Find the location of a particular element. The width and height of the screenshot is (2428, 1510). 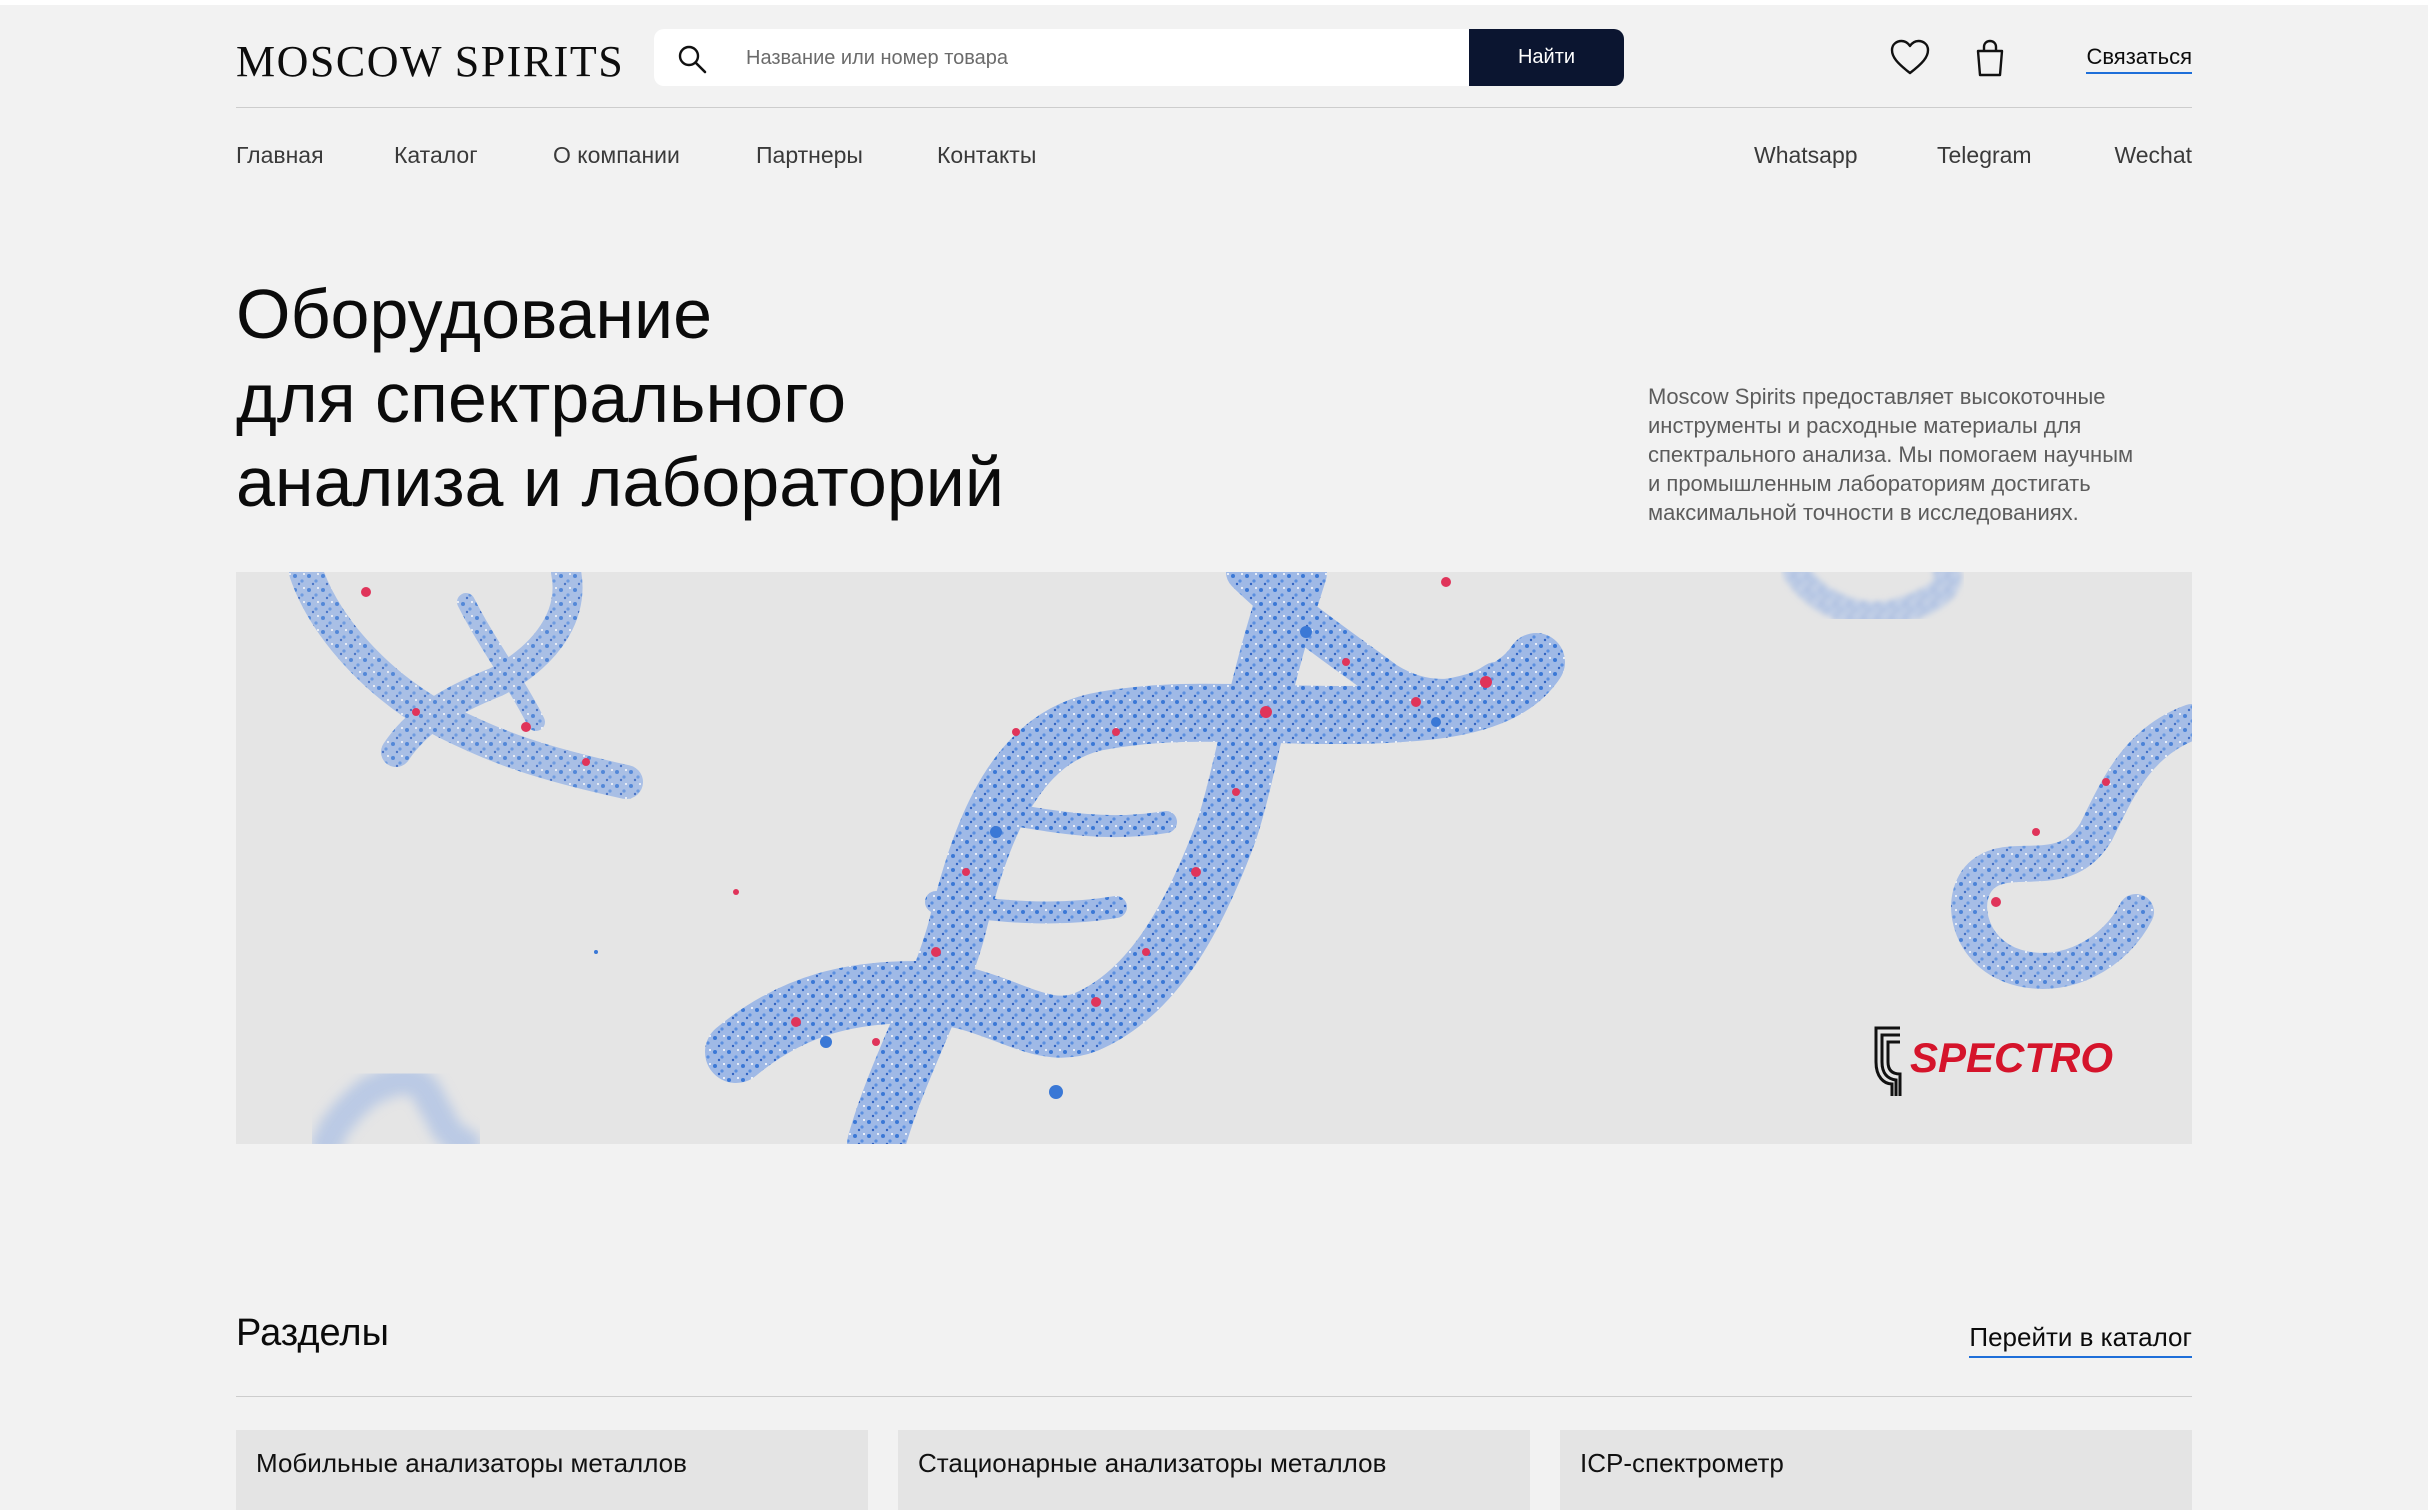

category-card-label: Стационарные анализаторы металлов is located at coordinates (1152, 1463).